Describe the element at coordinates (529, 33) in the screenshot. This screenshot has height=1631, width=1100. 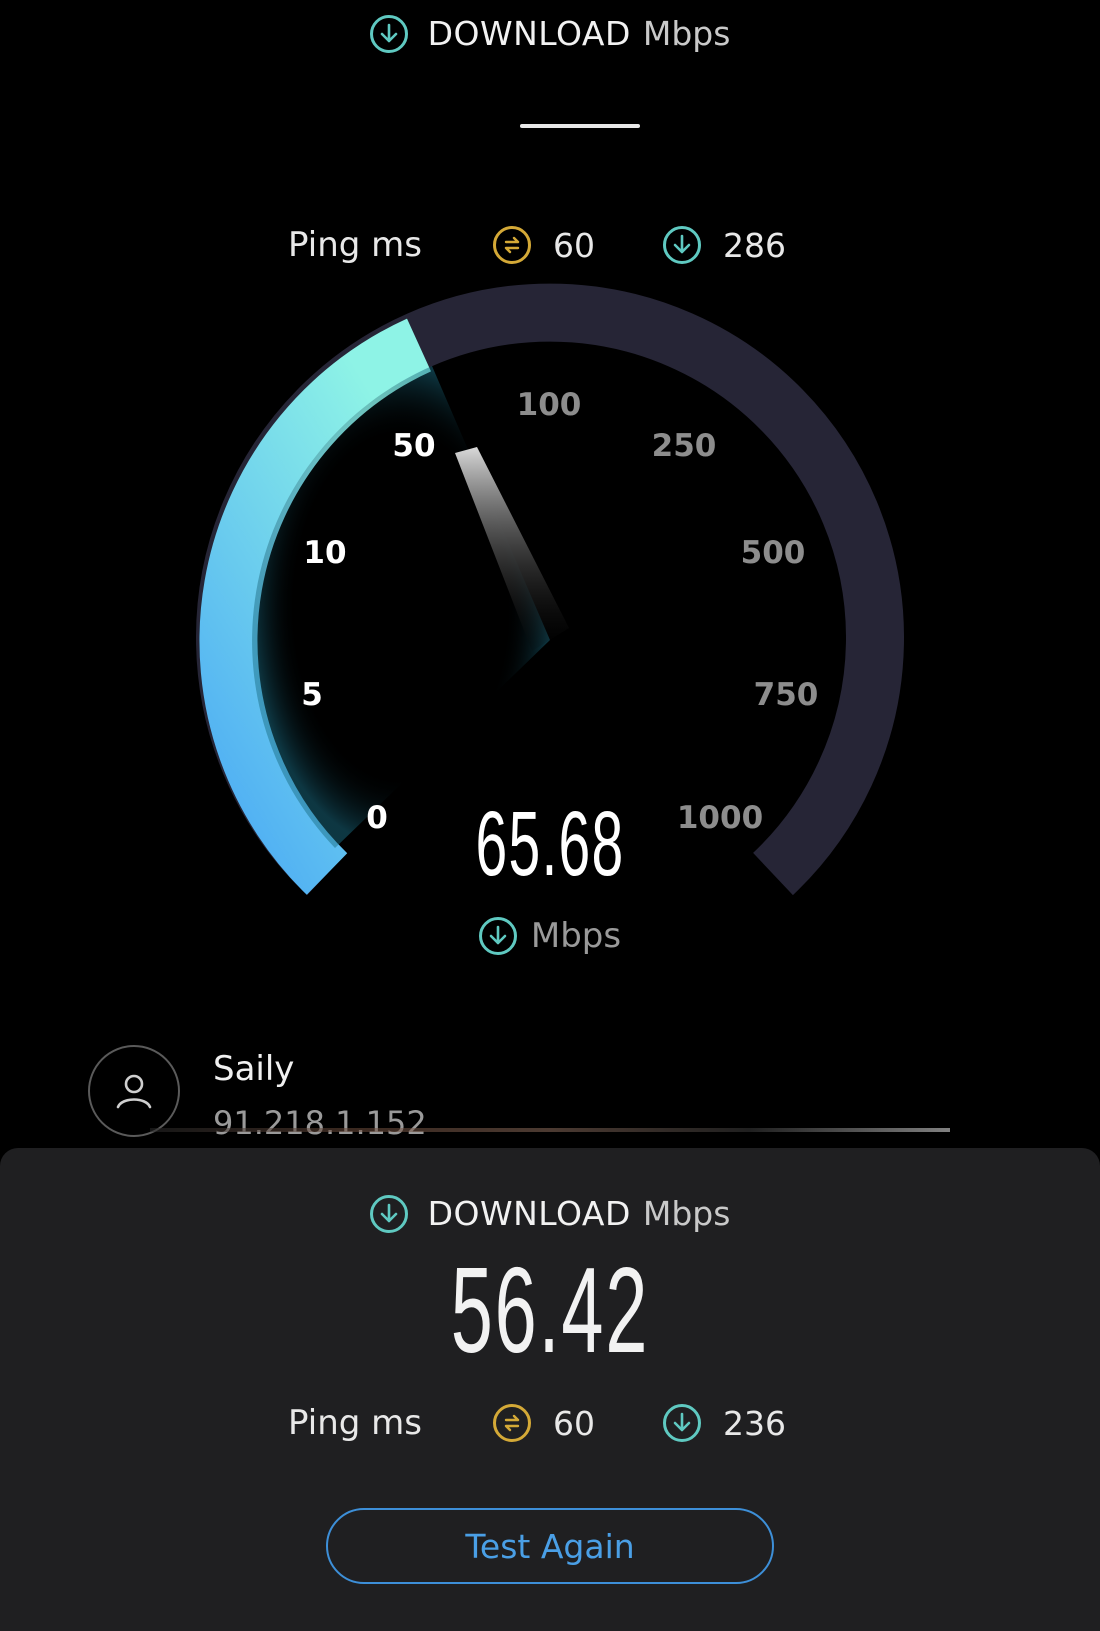
I see `download-title: DOWNLOAD` at that location.